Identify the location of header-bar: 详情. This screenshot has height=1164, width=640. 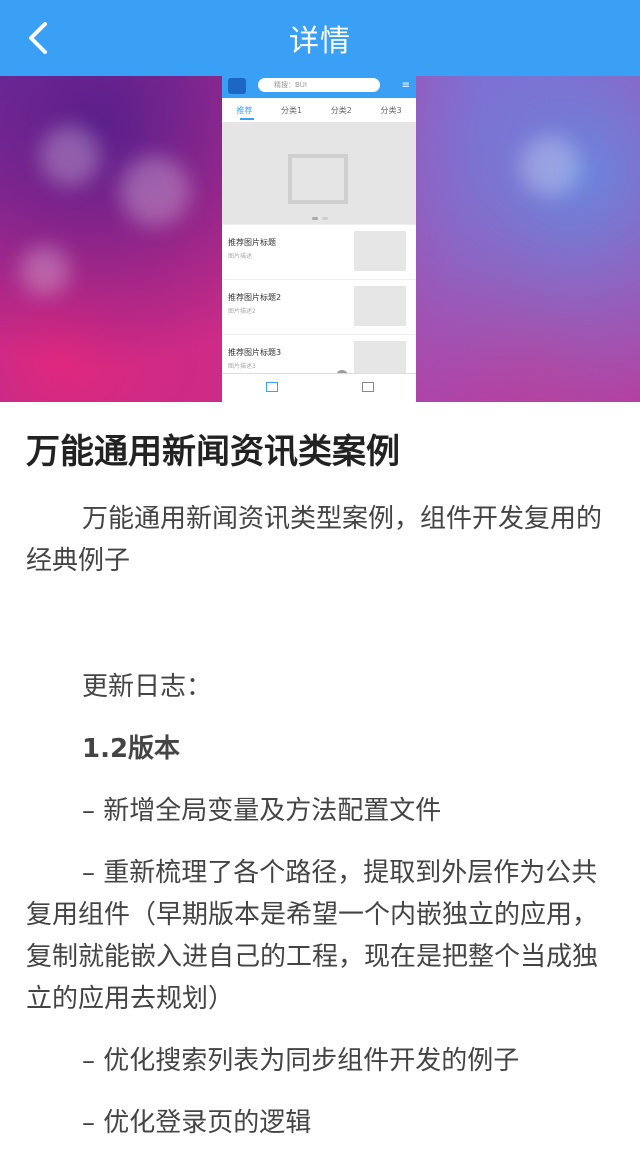
(320, 38).